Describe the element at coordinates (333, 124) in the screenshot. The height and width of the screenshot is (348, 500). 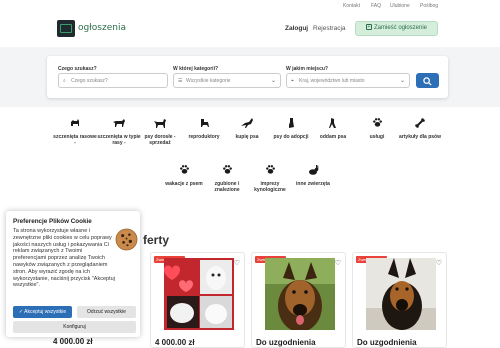
I see `dog-give-icon` at that location.